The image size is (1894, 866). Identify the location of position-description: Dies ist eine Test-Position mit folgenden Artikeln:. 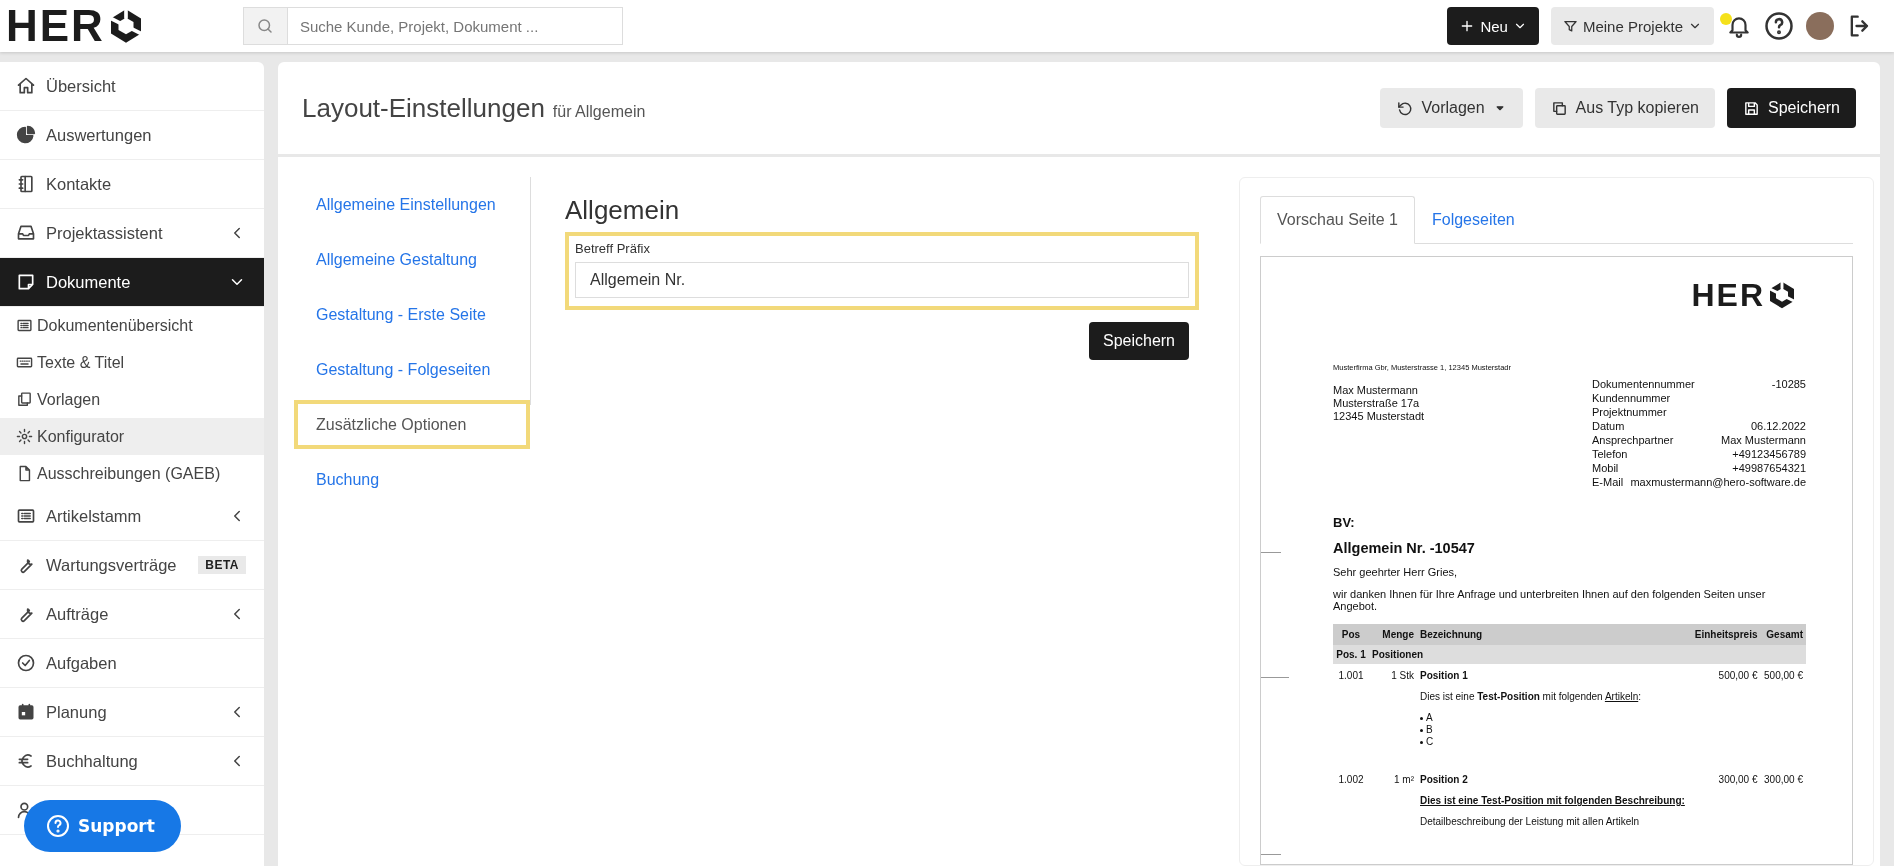
(1531, 696).